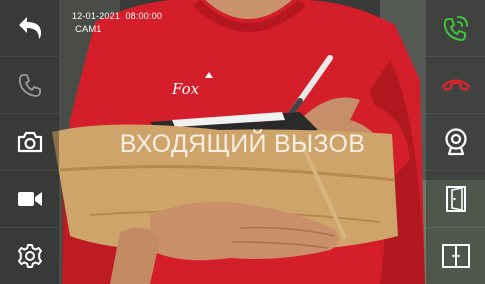  I want to click on back-icon, so click(29, 28).